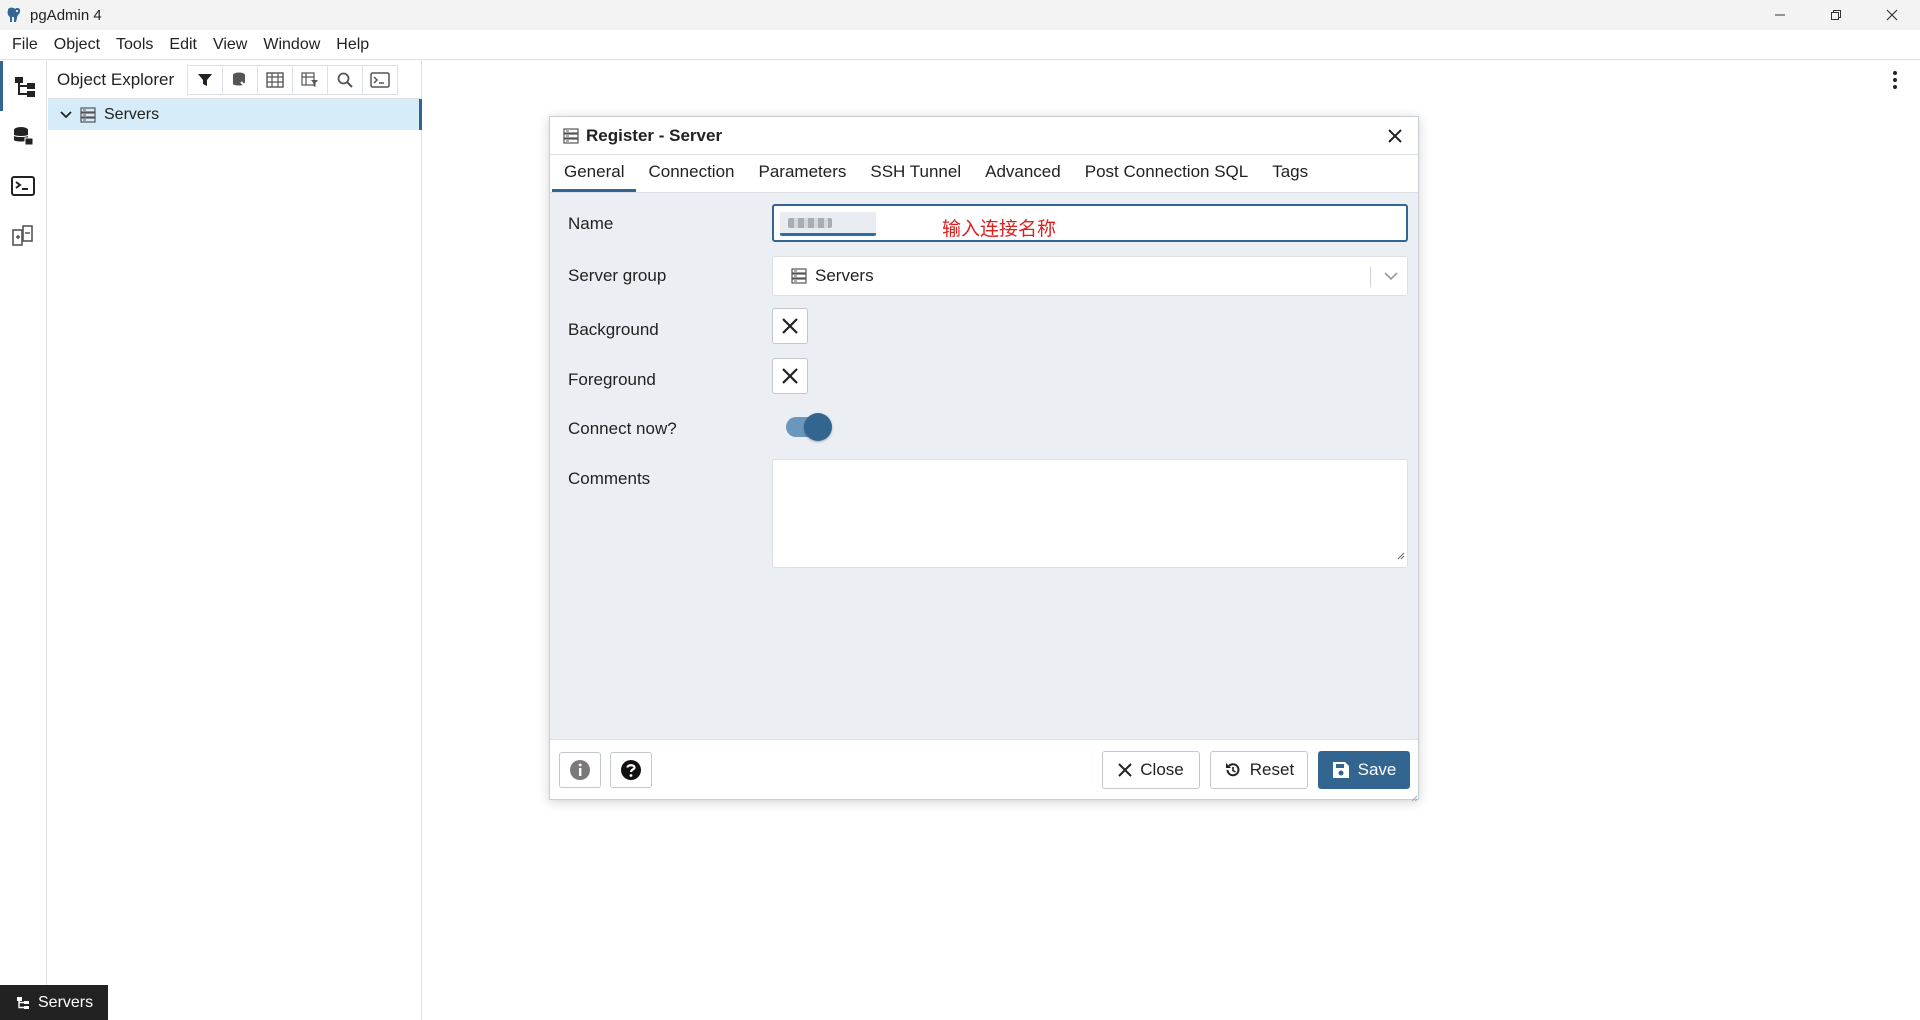 This screenshot has height=1020, width=1920. What do you see at coordinates (1090, 276) in the screenshot?
I see `server-group-select: Servers` at bounding box center [1090, 276].